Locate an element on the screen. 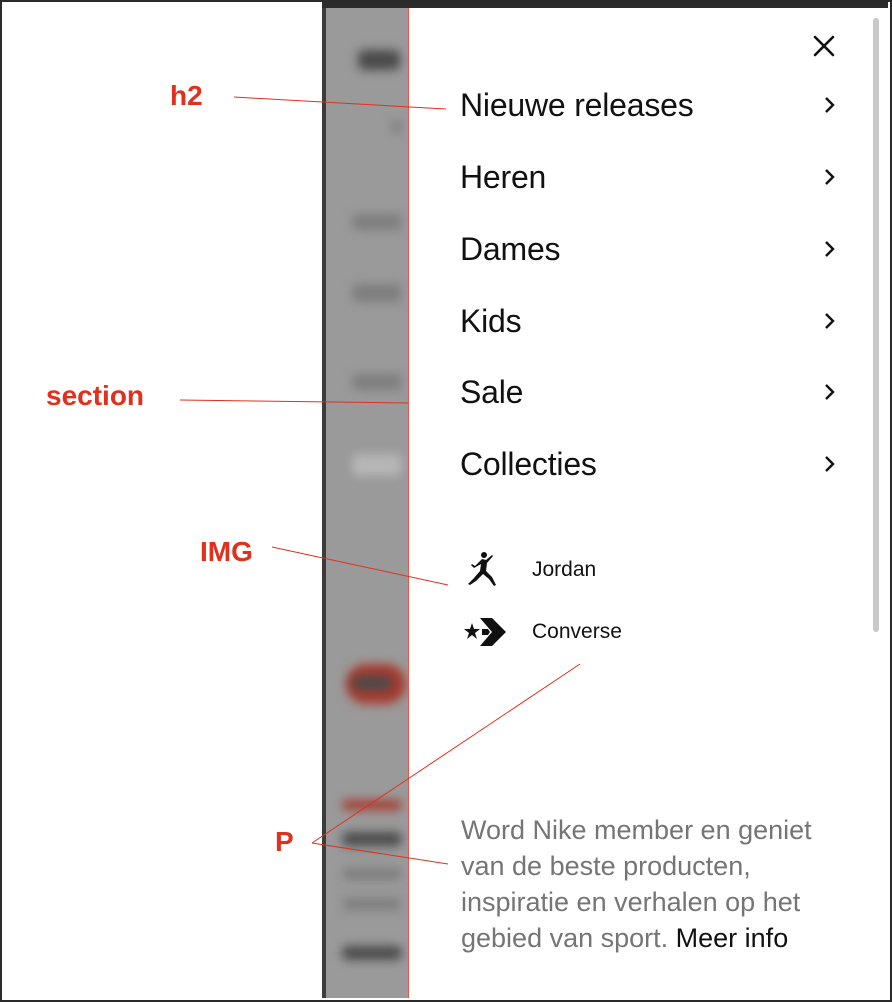 This screenshot has height=1002, width=892. annotation-line-p-upper is located at coordinates (446, 753).